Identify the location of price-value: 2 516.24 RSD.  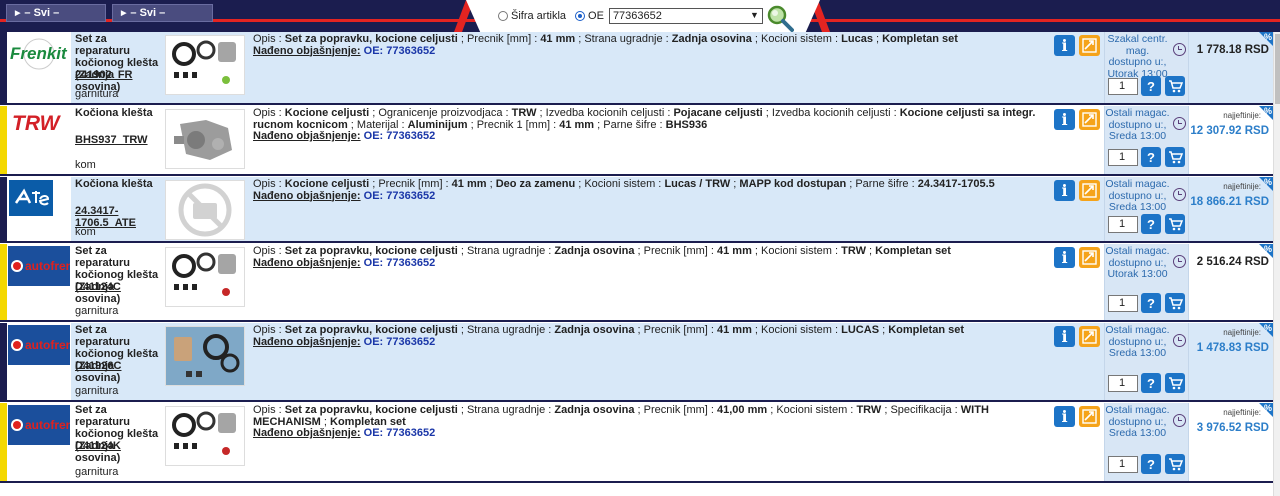
(1232, 262).